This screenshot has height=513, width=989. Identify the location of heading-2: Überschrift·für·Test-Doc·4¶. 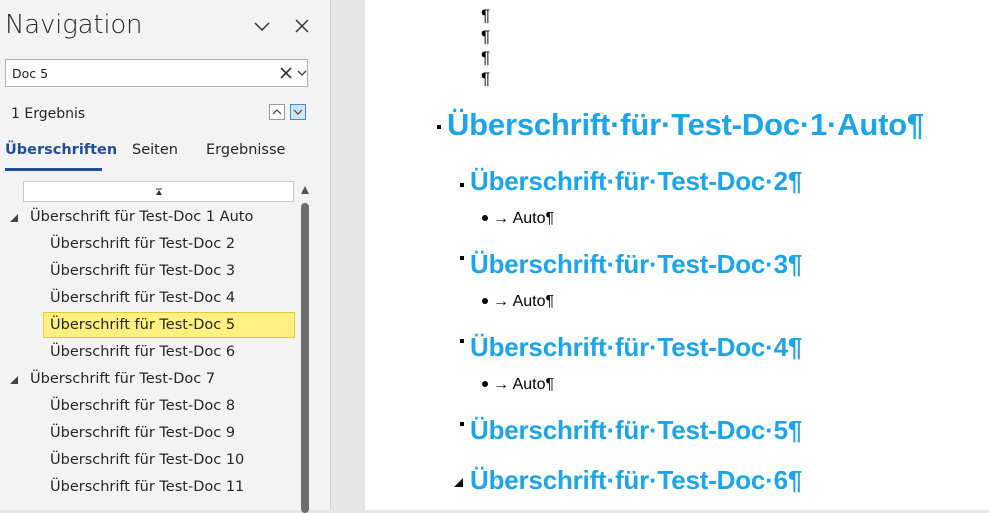
(636, 347).